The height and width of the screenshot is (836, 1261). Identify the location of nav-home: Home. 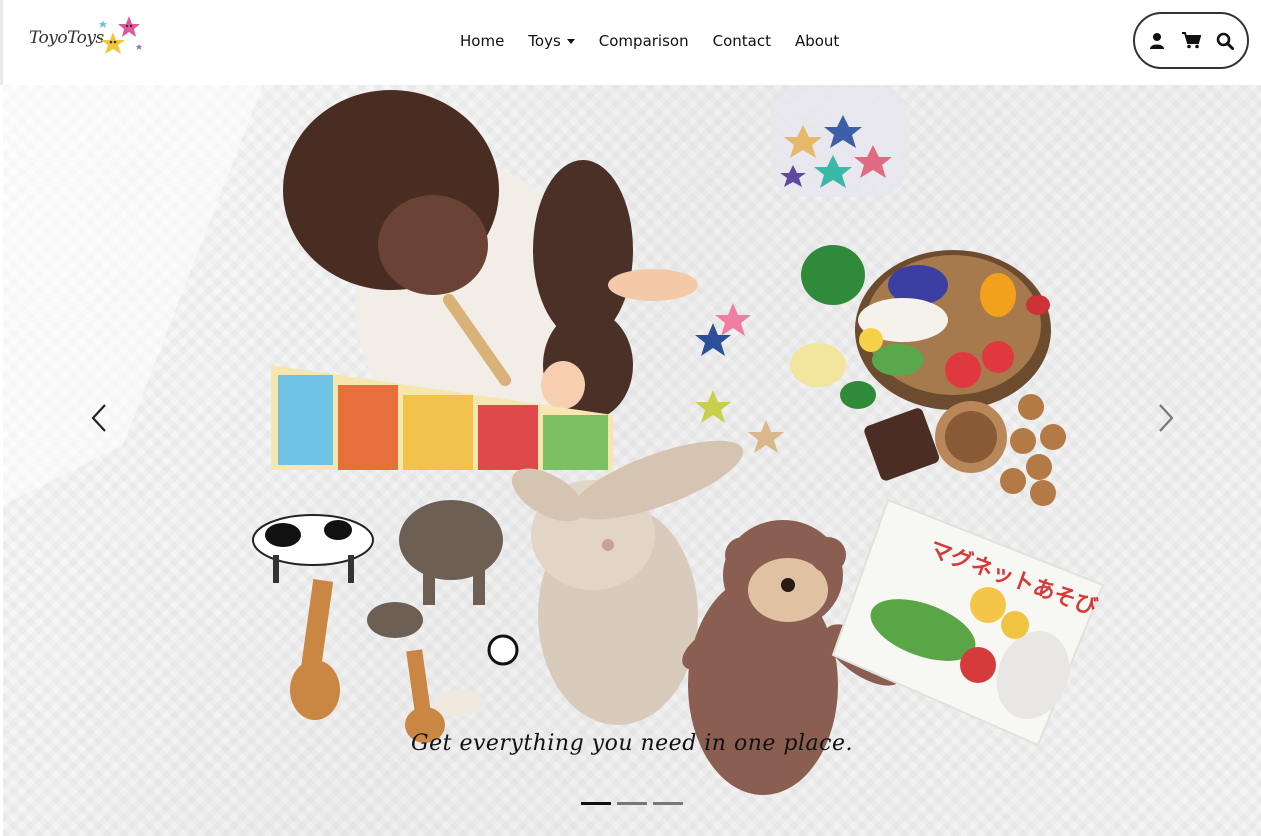
(482, 41).